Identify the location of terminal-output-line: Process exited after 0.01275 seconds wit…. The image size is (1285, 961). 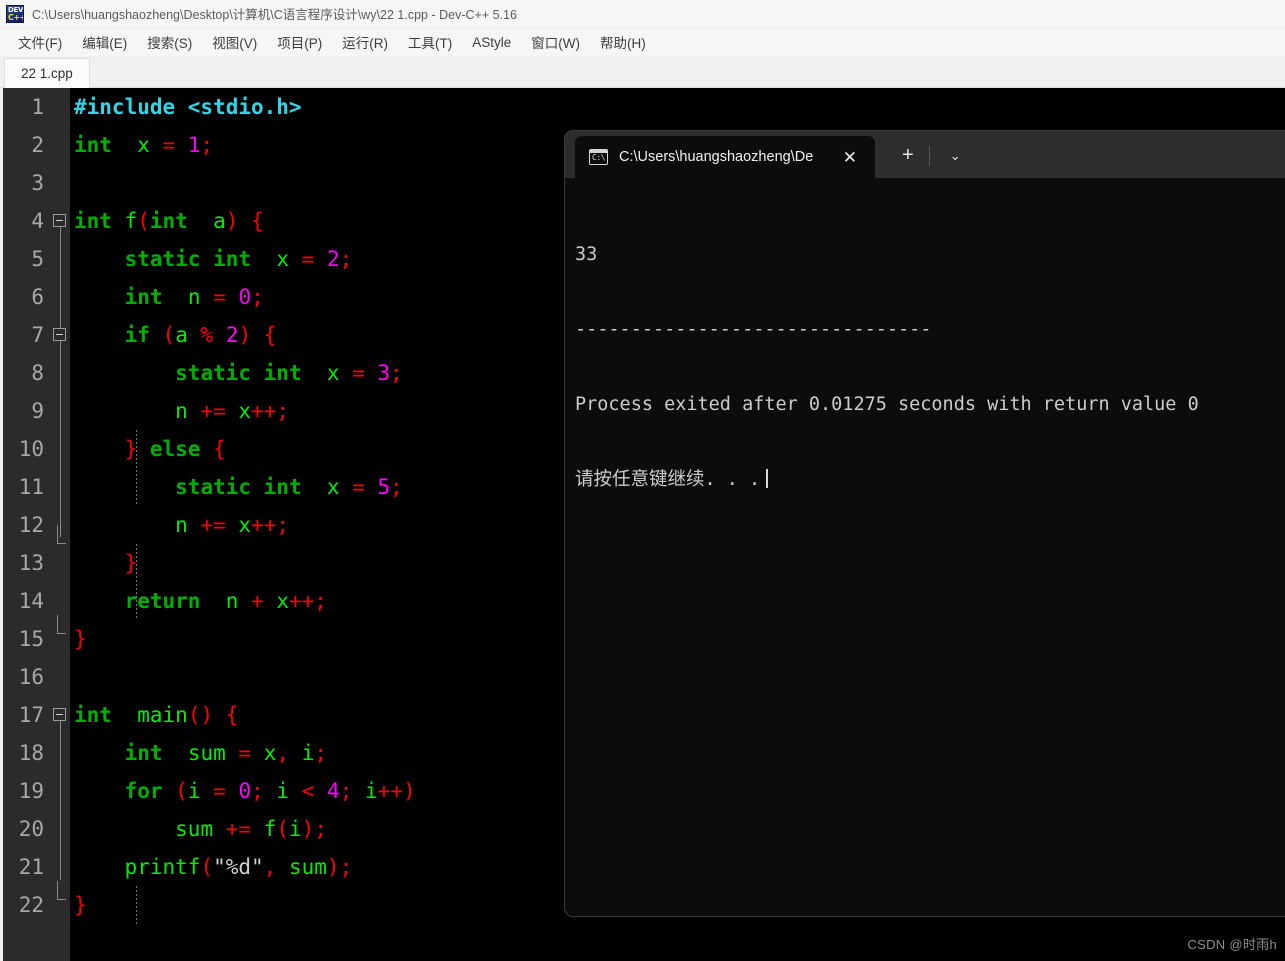
(887, 404).